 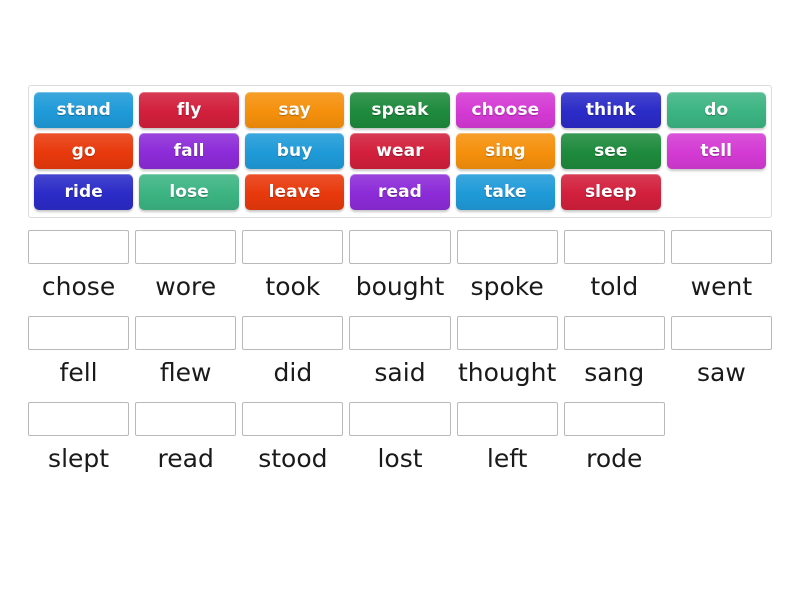 What do you see at coordinates (78, 286) in the screenshot?
I see `answer-label: chose` at bounding box center [78, 286].